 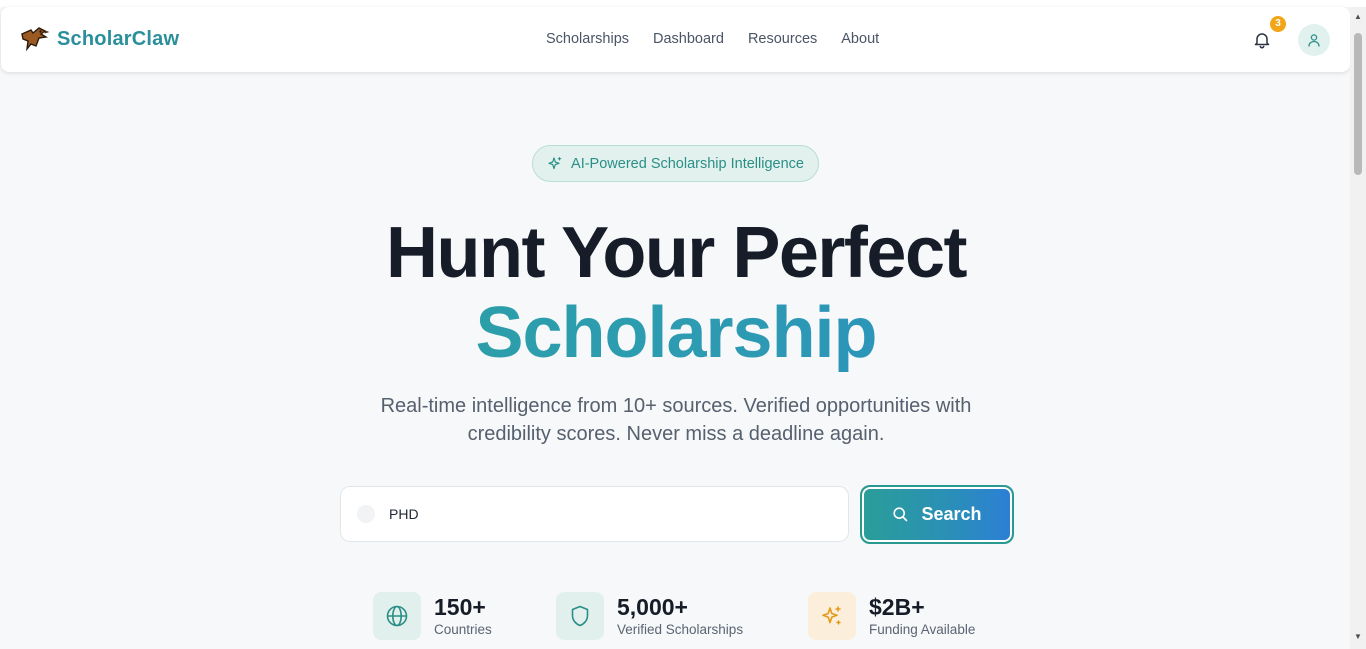 I want to click on search-input, so click(x=599, y=514).